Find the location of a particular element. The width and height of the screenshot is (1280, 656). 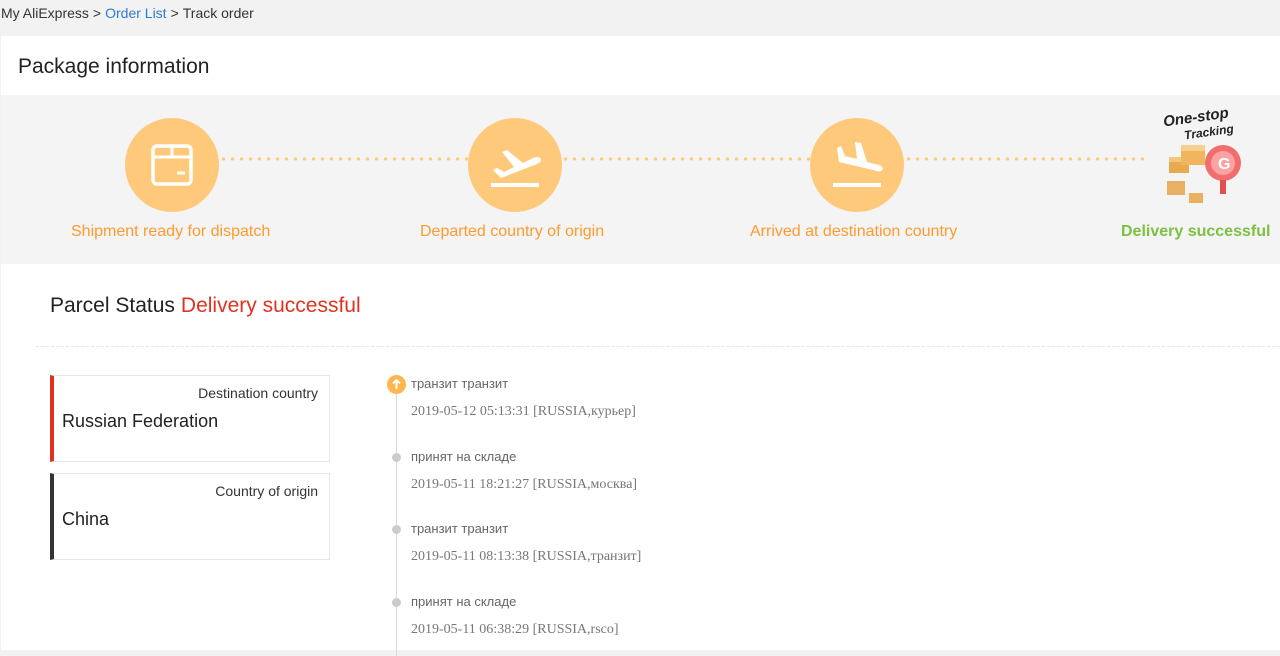

destination-caption: Destination country is located at coordinates (258, 393).